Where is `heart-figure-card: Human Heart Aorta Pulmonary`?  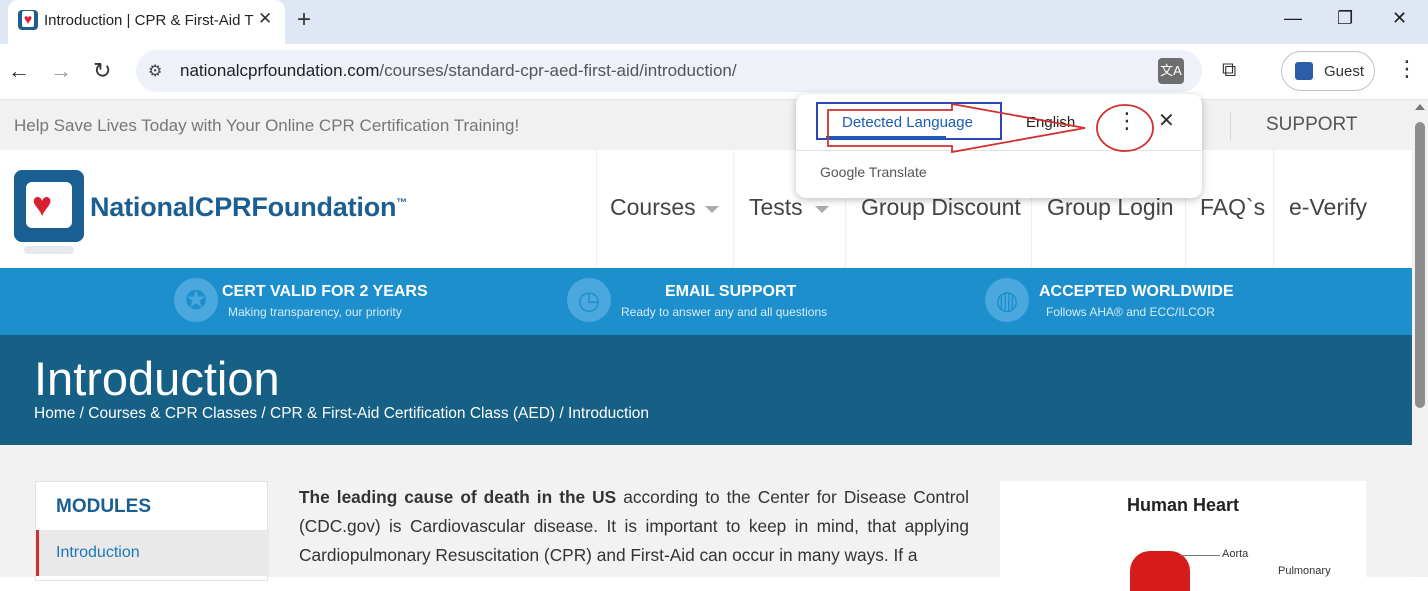 heart-figure-card: Human Heart Aorta Pulmonary is located at coordinates (1183, 536).